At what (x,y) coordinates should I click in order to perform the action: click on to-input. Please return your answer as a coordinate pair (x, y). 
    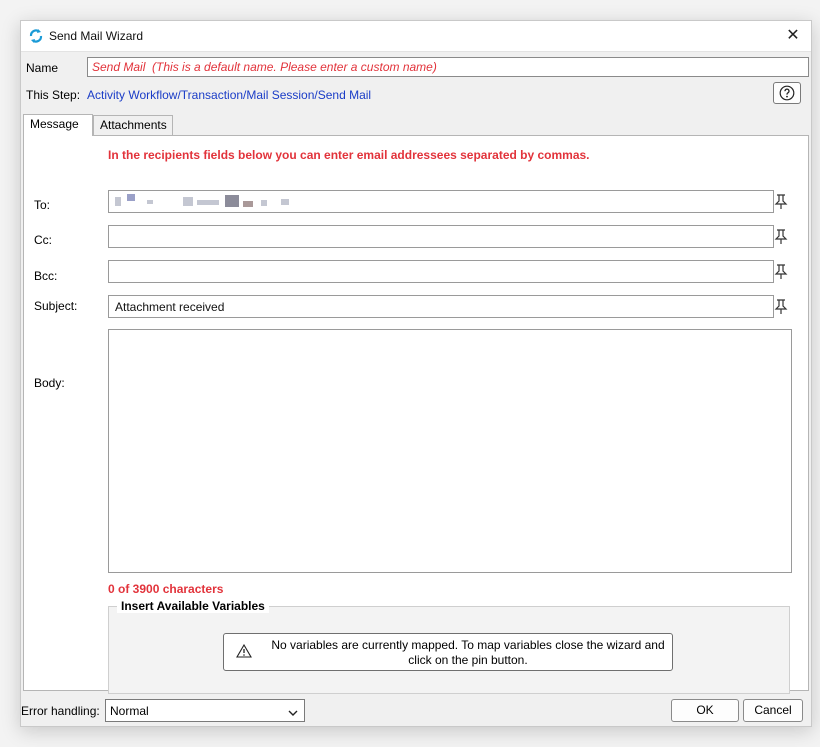
    Looking at the image, I should click on (441, 201).